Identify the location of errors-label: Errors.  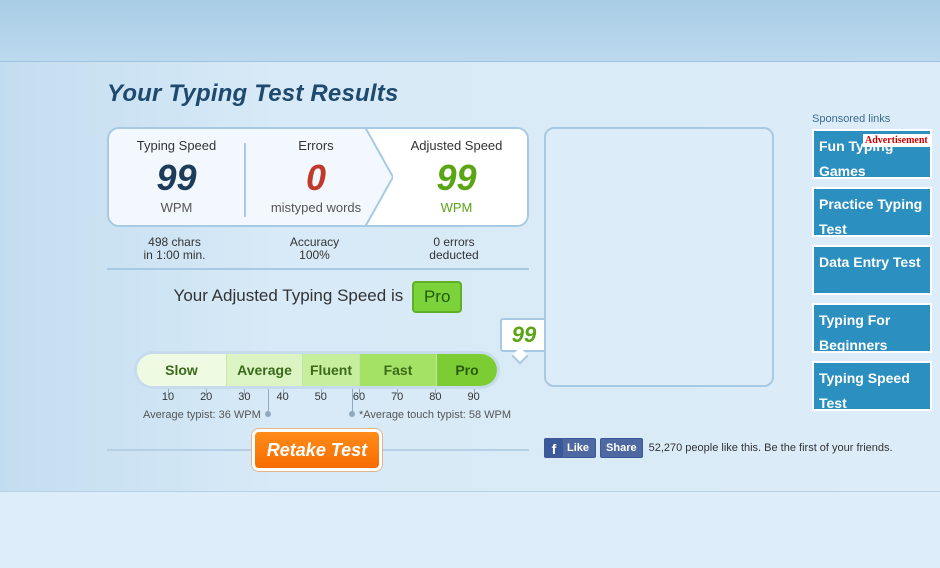
(316, 145).